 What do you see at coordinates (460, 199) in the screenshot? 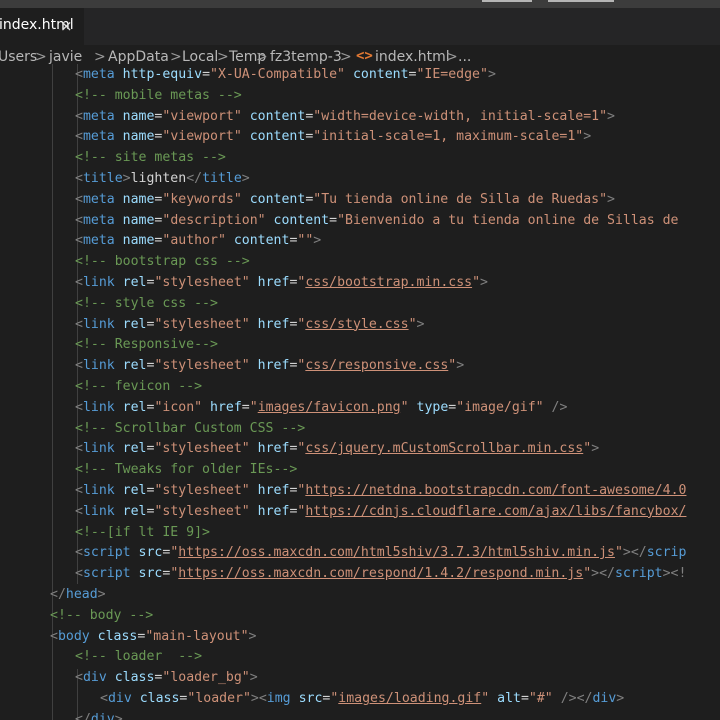
I see `code-token: "Tu tienda online de Silla de Ruedas"` at bounding box center [460, 199].